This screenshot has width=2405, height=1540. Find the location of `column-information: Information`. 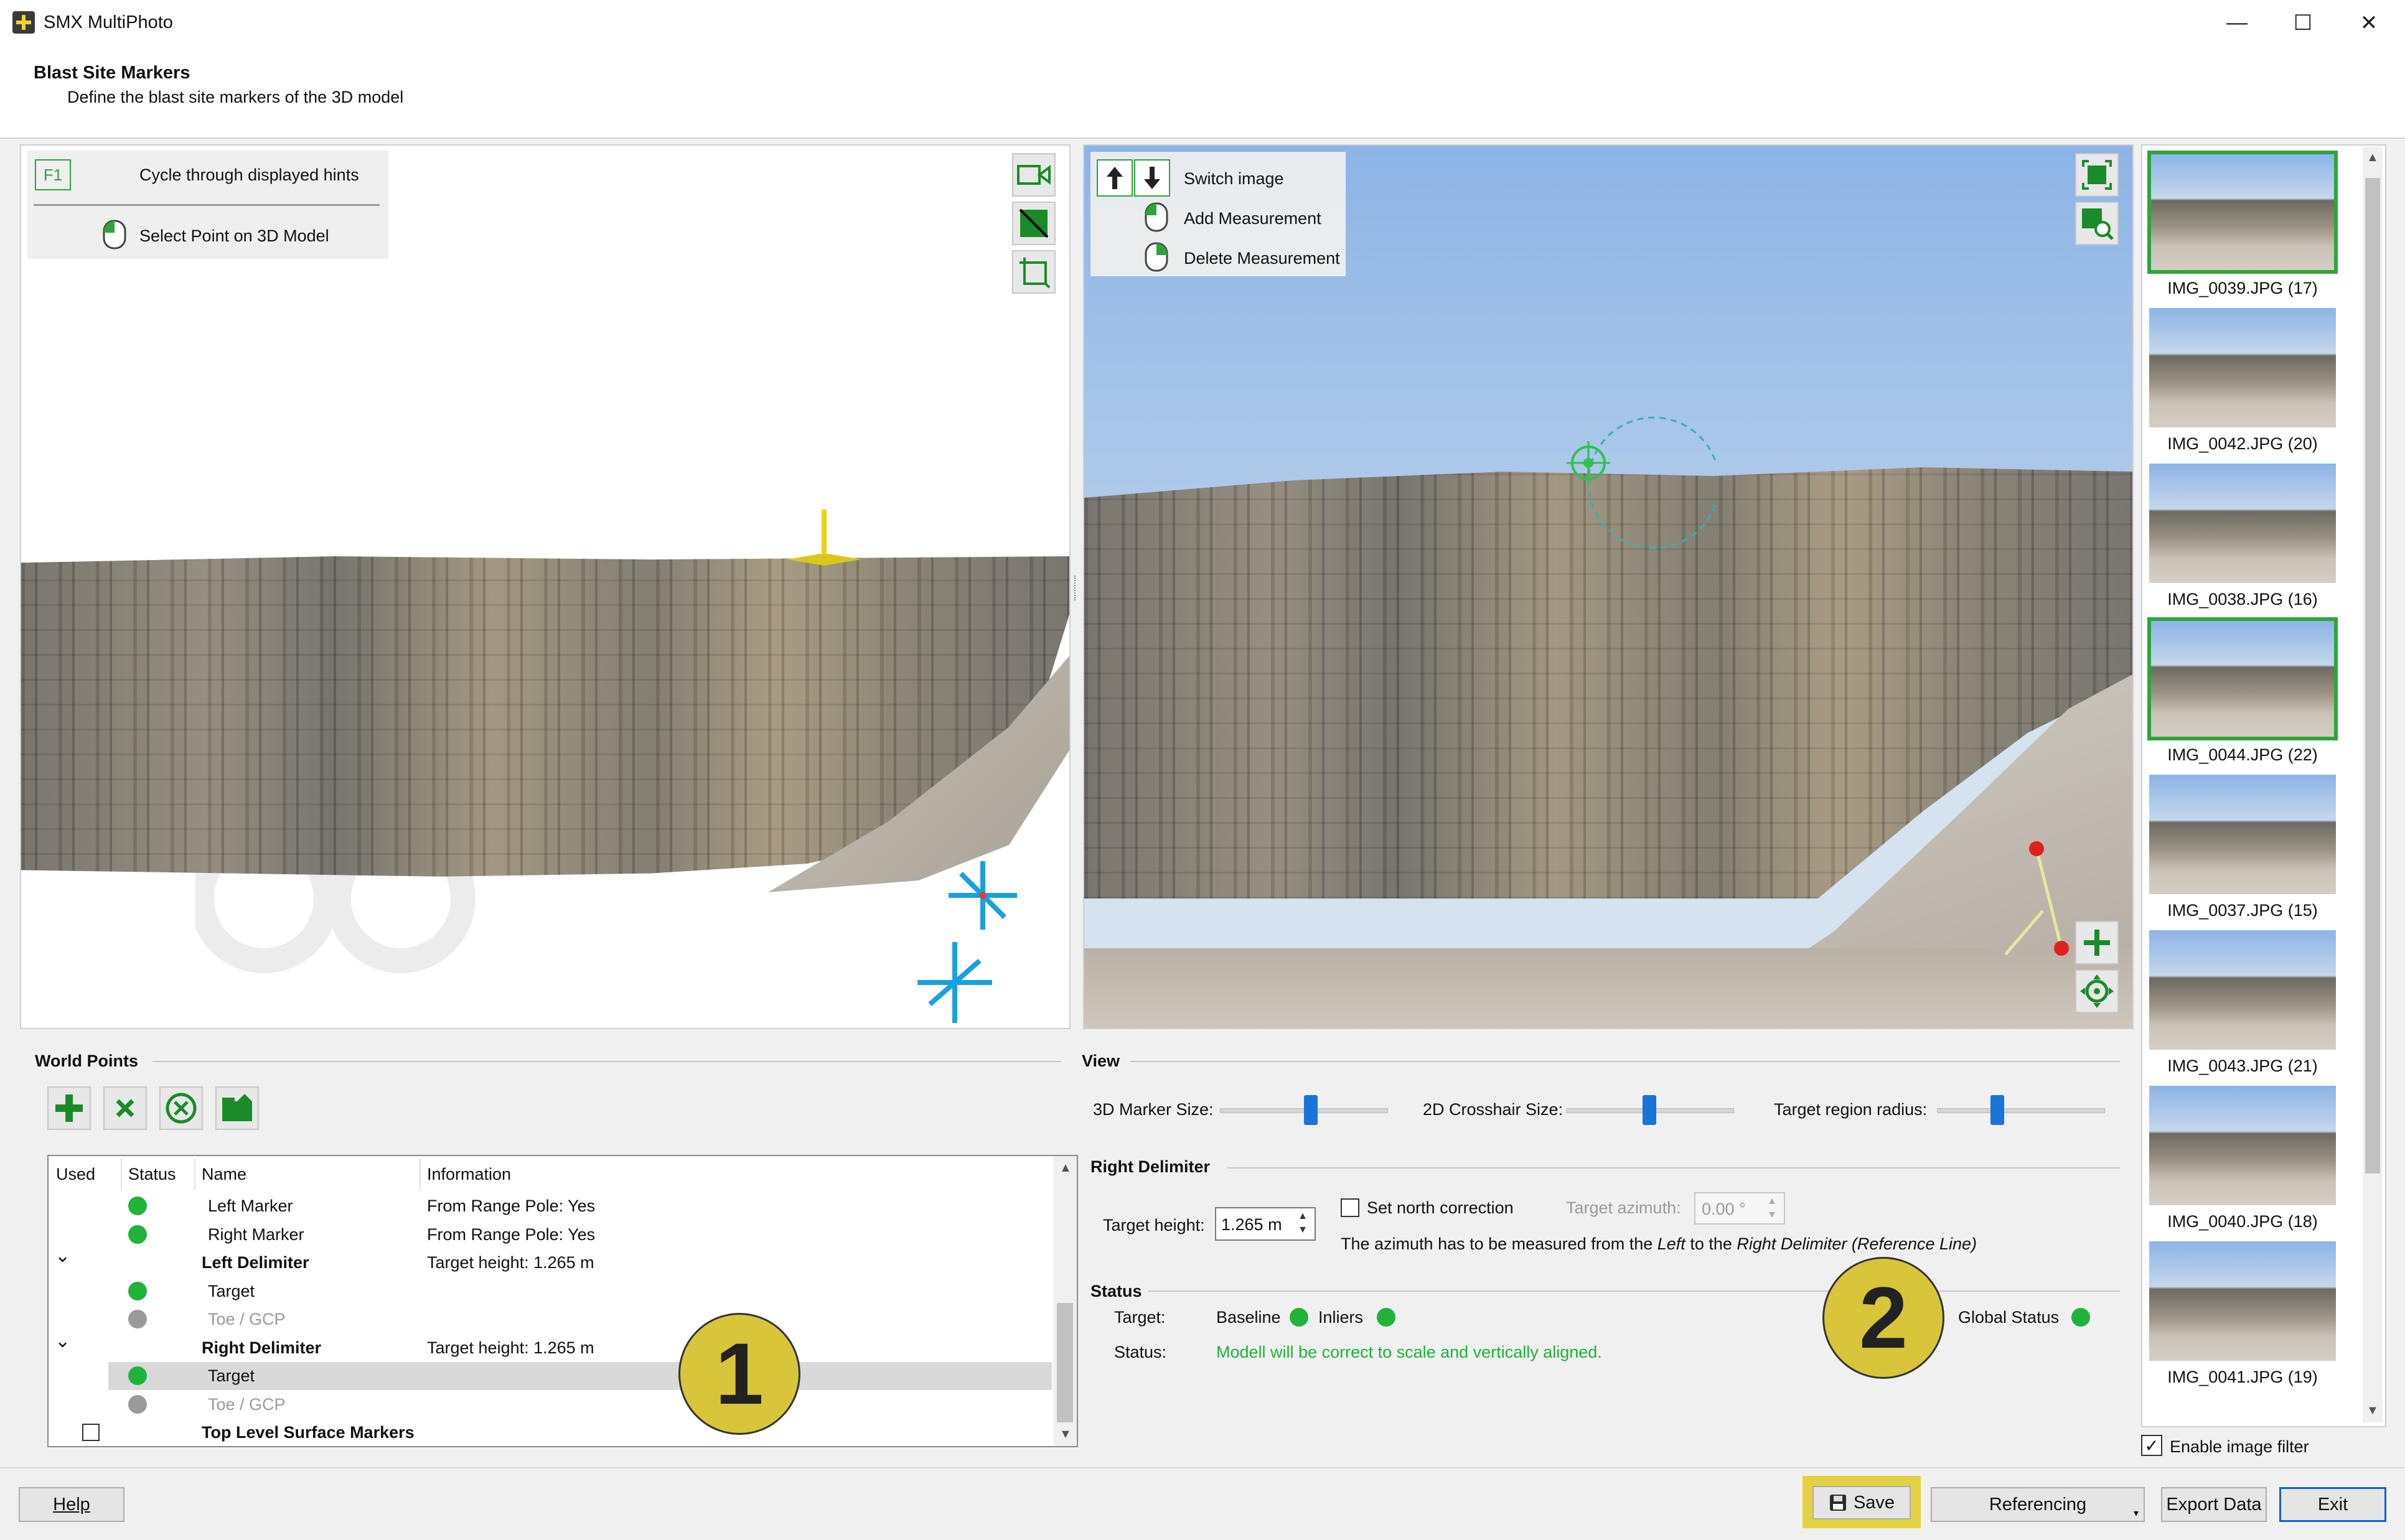

column-information: Information is located at coordinates (469, 1174).